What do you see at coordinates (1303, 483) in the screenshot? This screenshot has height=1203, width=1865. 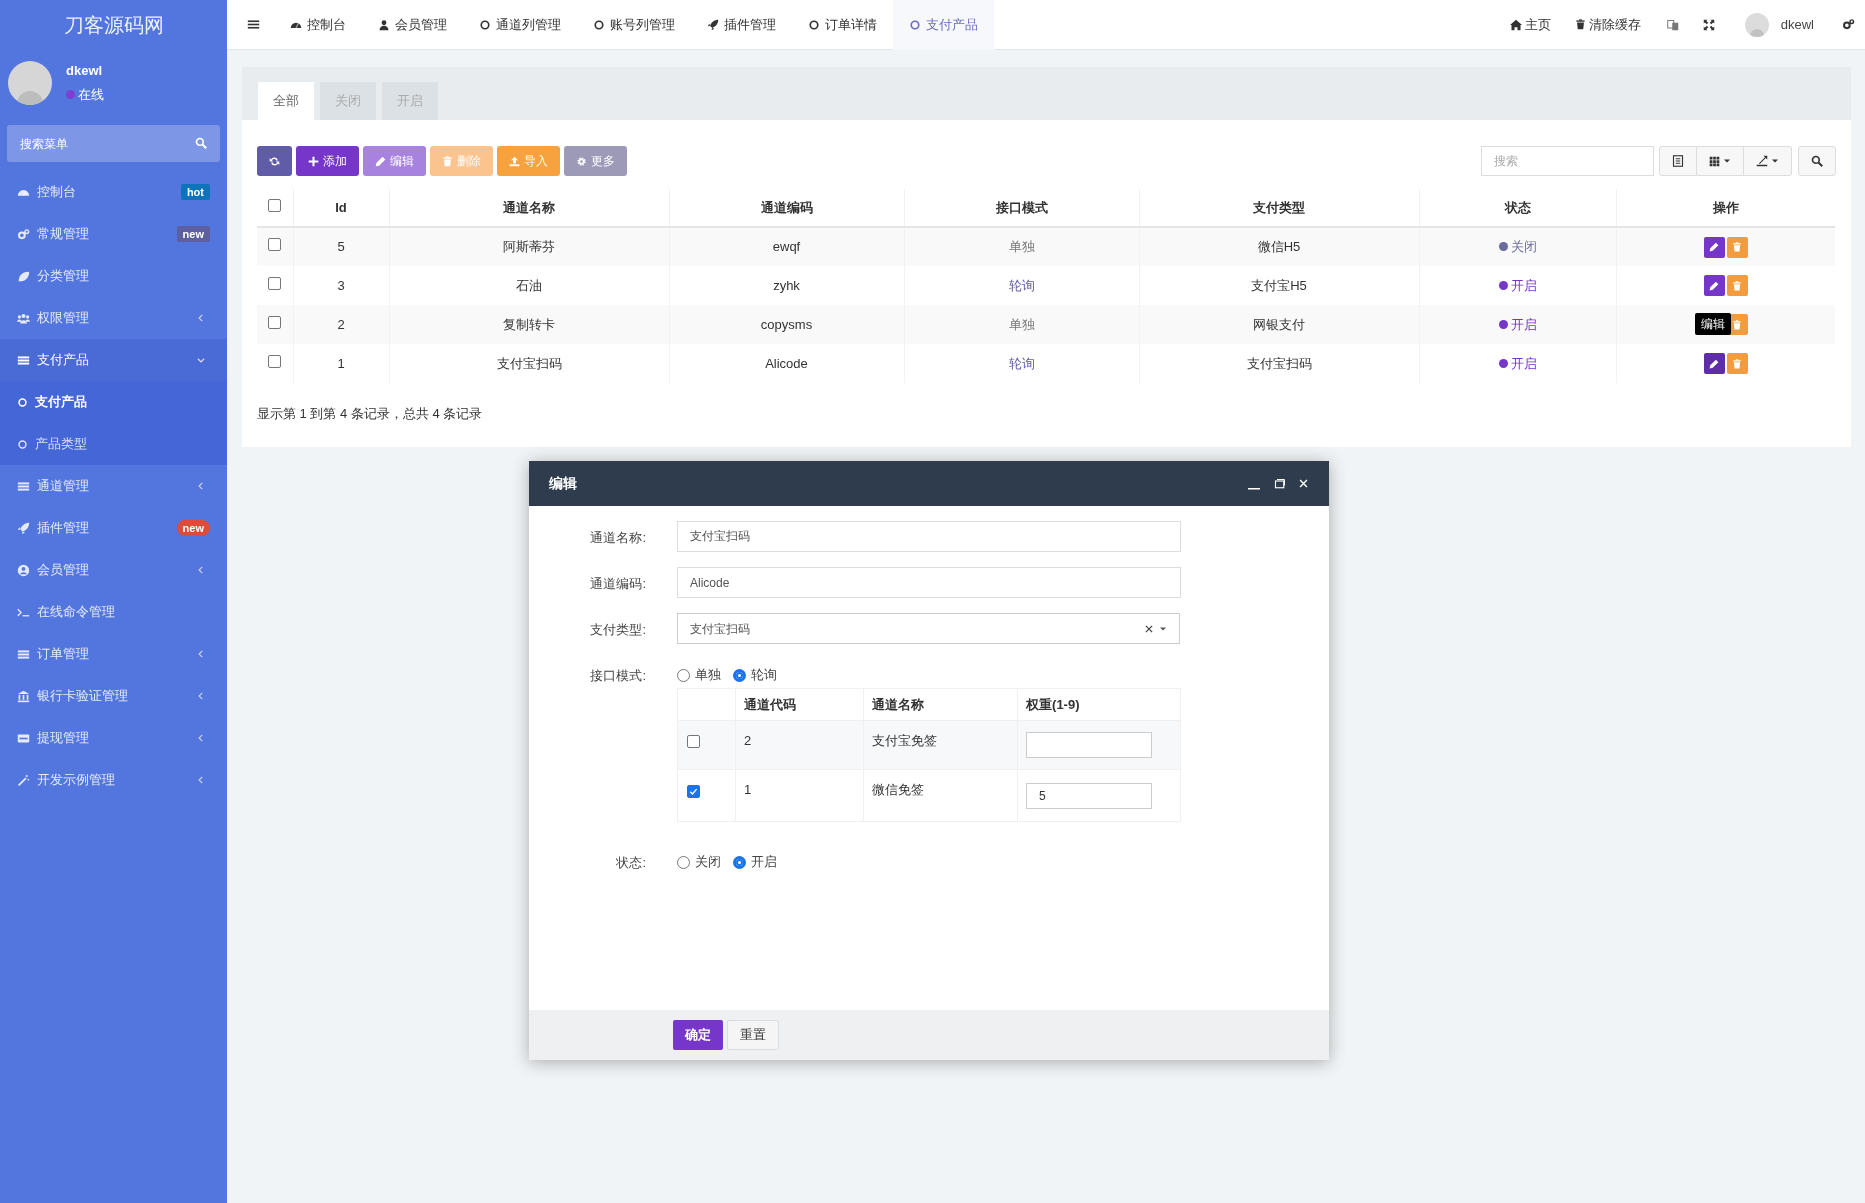 I see `close-button` at bounding box center [1303, 483].